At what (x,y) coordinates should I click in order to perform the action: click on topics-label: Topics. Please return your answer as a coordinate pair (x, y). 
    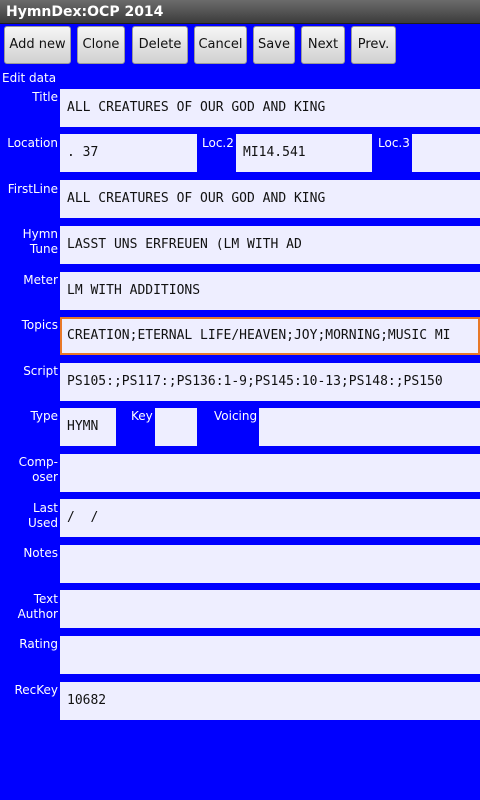
    Looking at the image, I should click on (39, 325).